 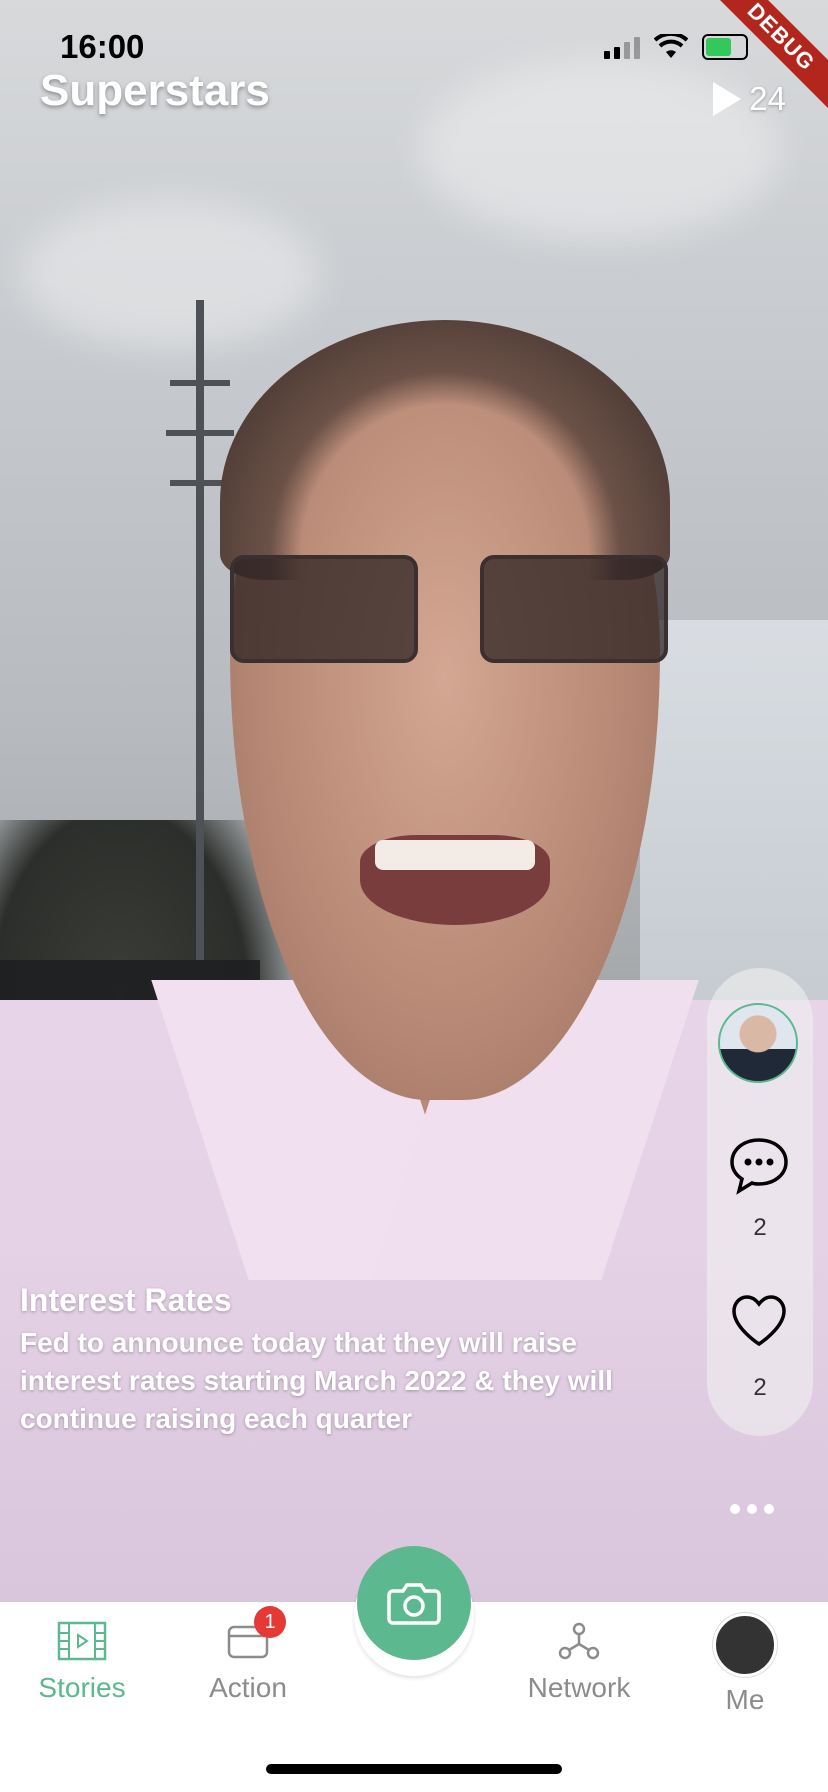 What do you see at coordinates (248, 1687) in the screenshot?
I see `tab-action-label: Action` at bounding box center [248, 1687].